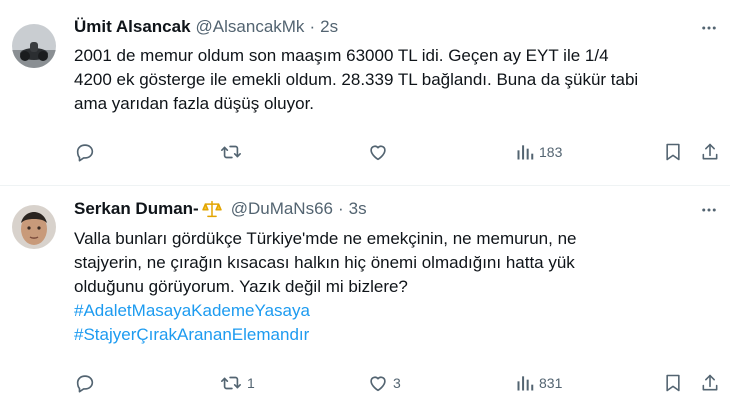 This screenshot has width=730, height=420. What do you see at coordinates (282, 209) in the screenshot?
I see `author-handle: @DuMaNs66` at bounding box center [282, 209].